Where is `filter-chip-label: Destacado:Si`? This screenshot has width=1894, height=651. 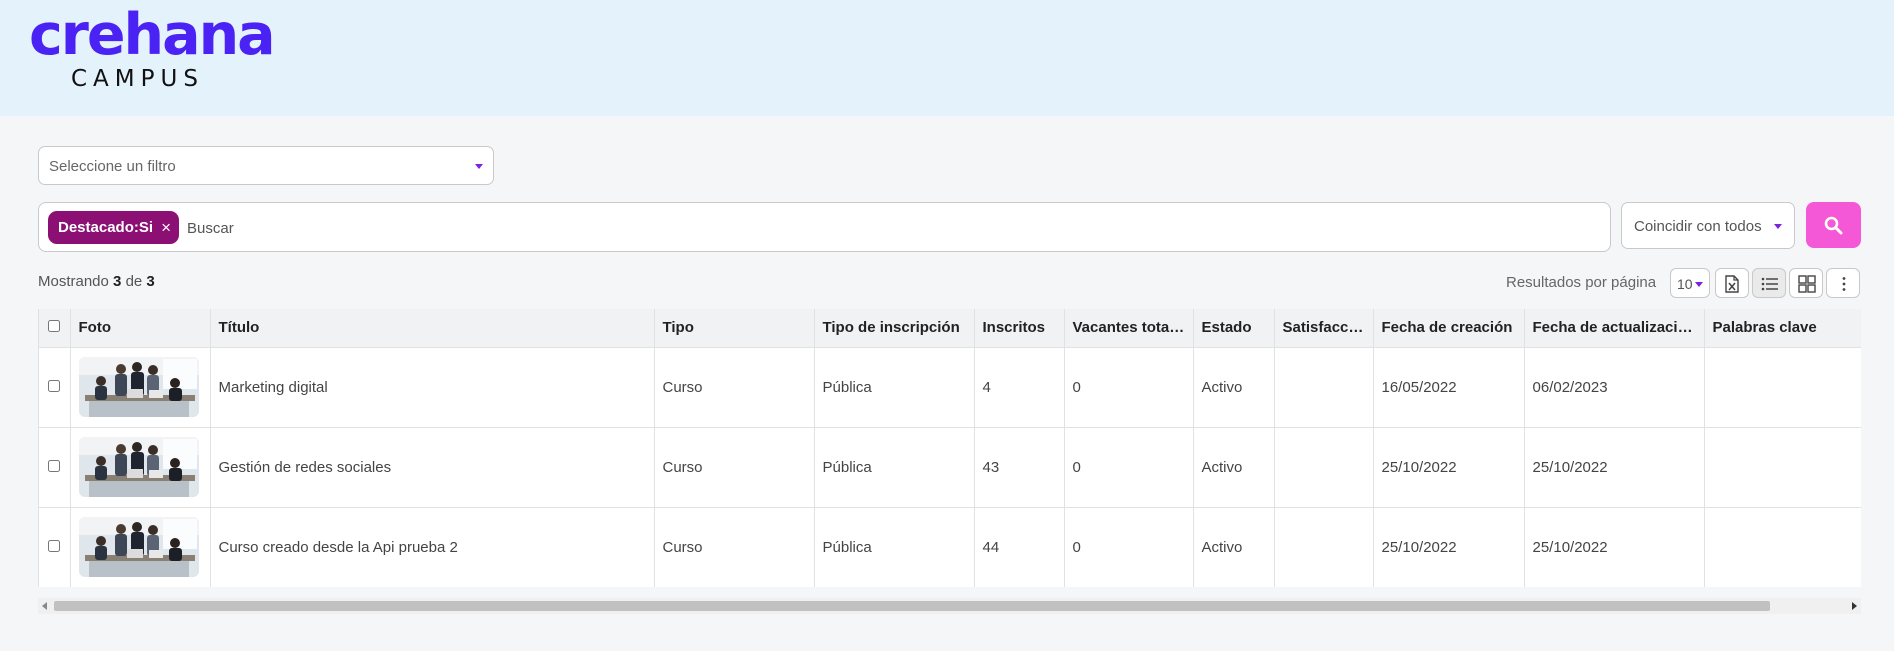
filter-chip-label: Destacado:Si is located at coordinates (106, 227).